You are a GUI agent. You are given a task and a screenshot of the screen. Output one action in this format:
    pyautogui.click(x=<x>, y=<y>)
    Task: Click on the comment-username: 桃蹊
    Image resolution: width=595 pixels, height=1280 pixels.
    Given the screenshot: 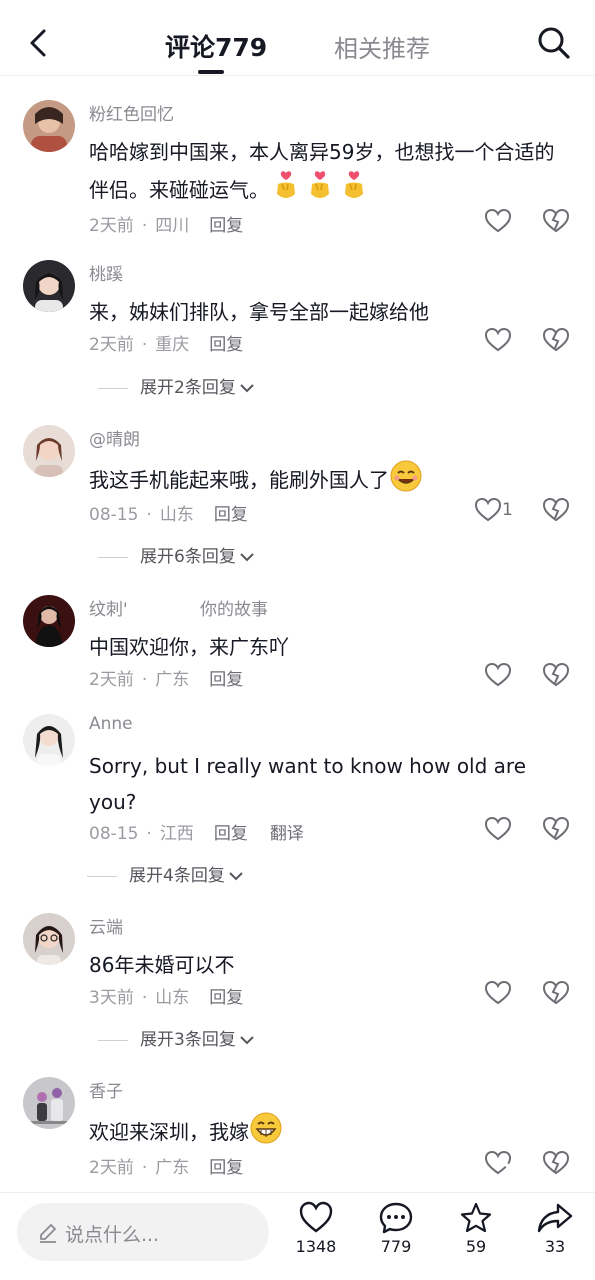 What is the action you would take?
    pyautogui.click(x=106, y=272)
    